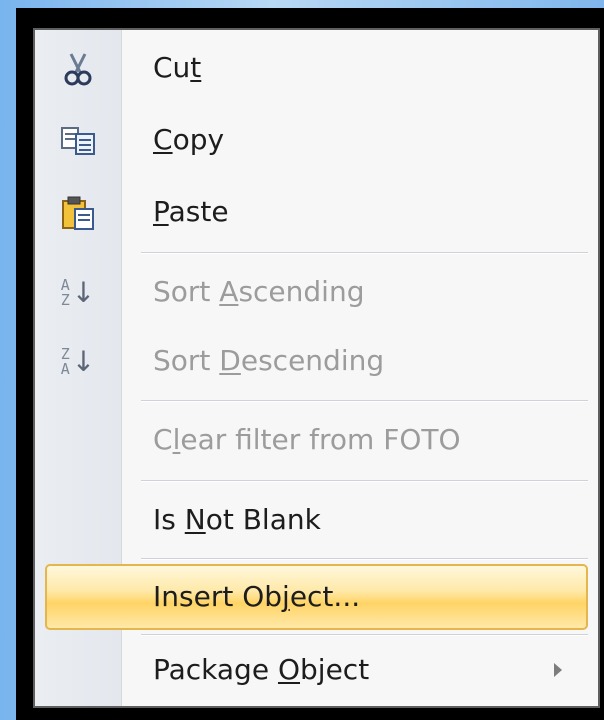 The image size is (604, 720). I want to click on menu-item-label: Sort Descending, so click(269, 360).